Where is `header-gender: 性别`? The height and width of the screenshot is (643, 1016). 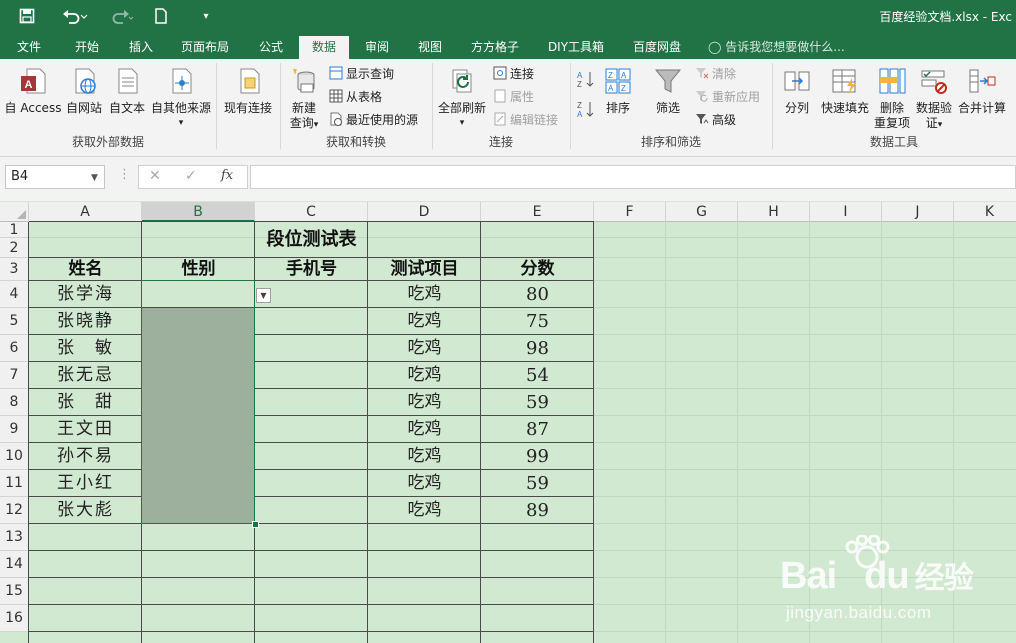
header-gender: 性别 is located at coordinates (198, 269).